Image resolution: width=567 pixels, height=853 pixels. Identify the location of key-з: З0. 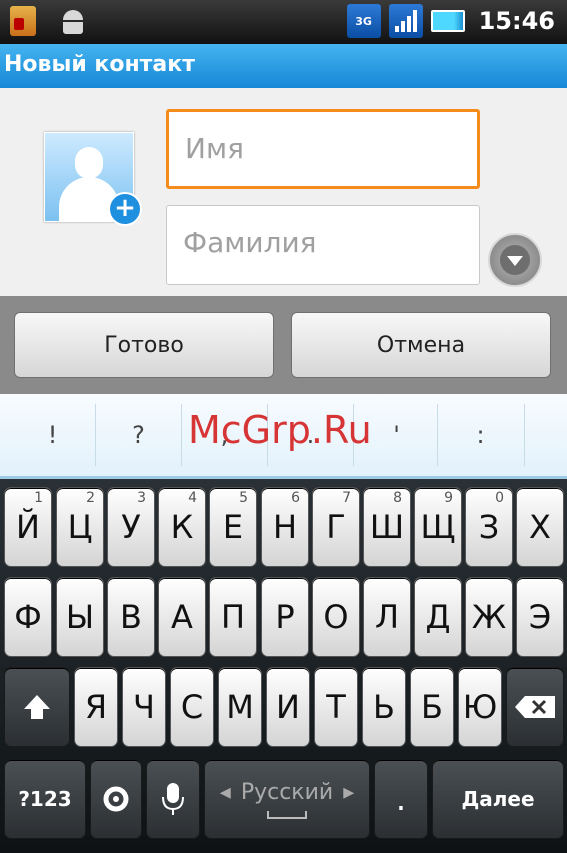
(489, 527).